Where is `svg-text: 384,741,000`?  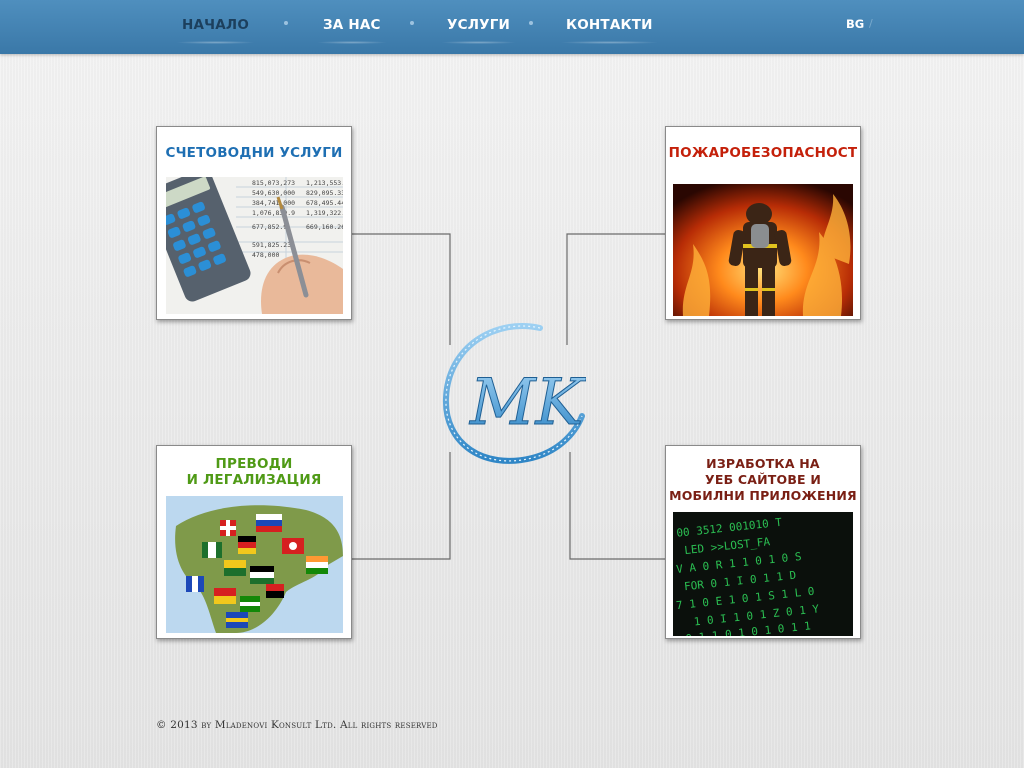 svg-text: 384,741,000 is located at coordinates (273, 203).